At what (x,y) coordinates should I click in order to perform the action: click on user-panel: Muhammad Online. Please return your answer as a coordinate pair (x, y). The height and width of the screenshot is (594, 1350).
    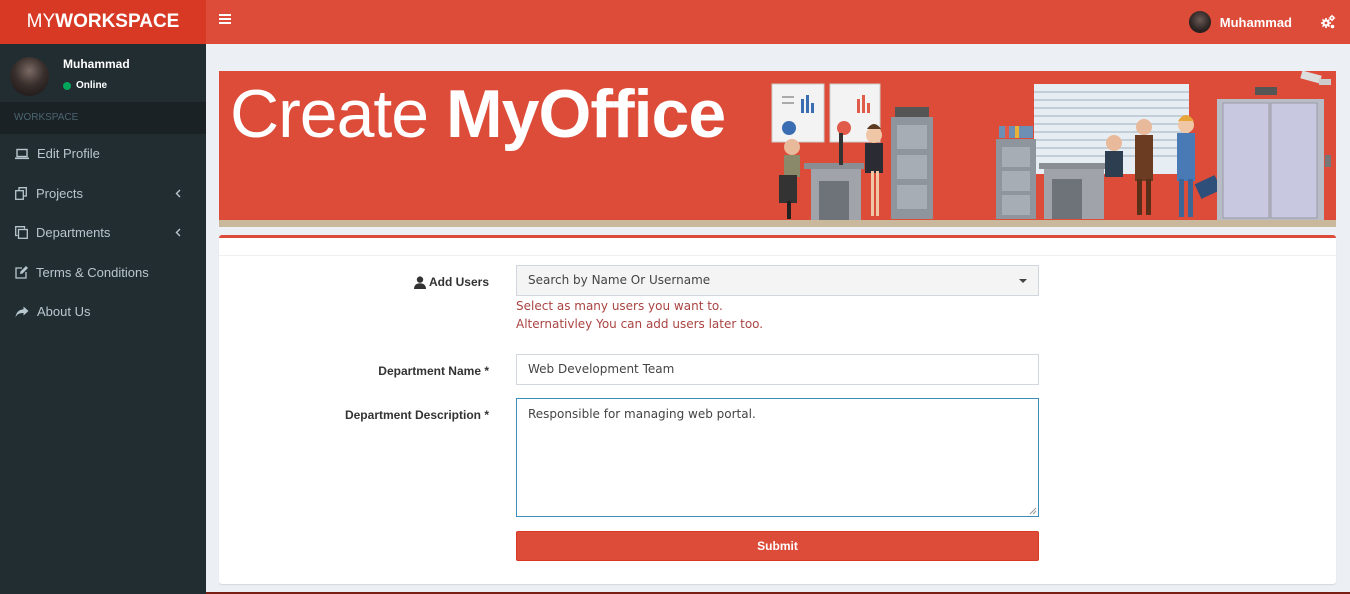
    Looking at the image, I should click on (103, 73).